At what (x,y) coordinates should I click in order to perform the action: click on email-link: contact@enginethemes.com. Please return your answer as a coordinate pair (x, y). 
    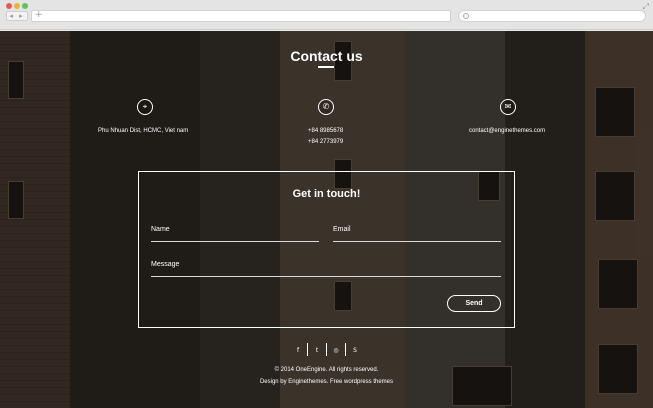
    Looking at the image, I should click on (507, 131).